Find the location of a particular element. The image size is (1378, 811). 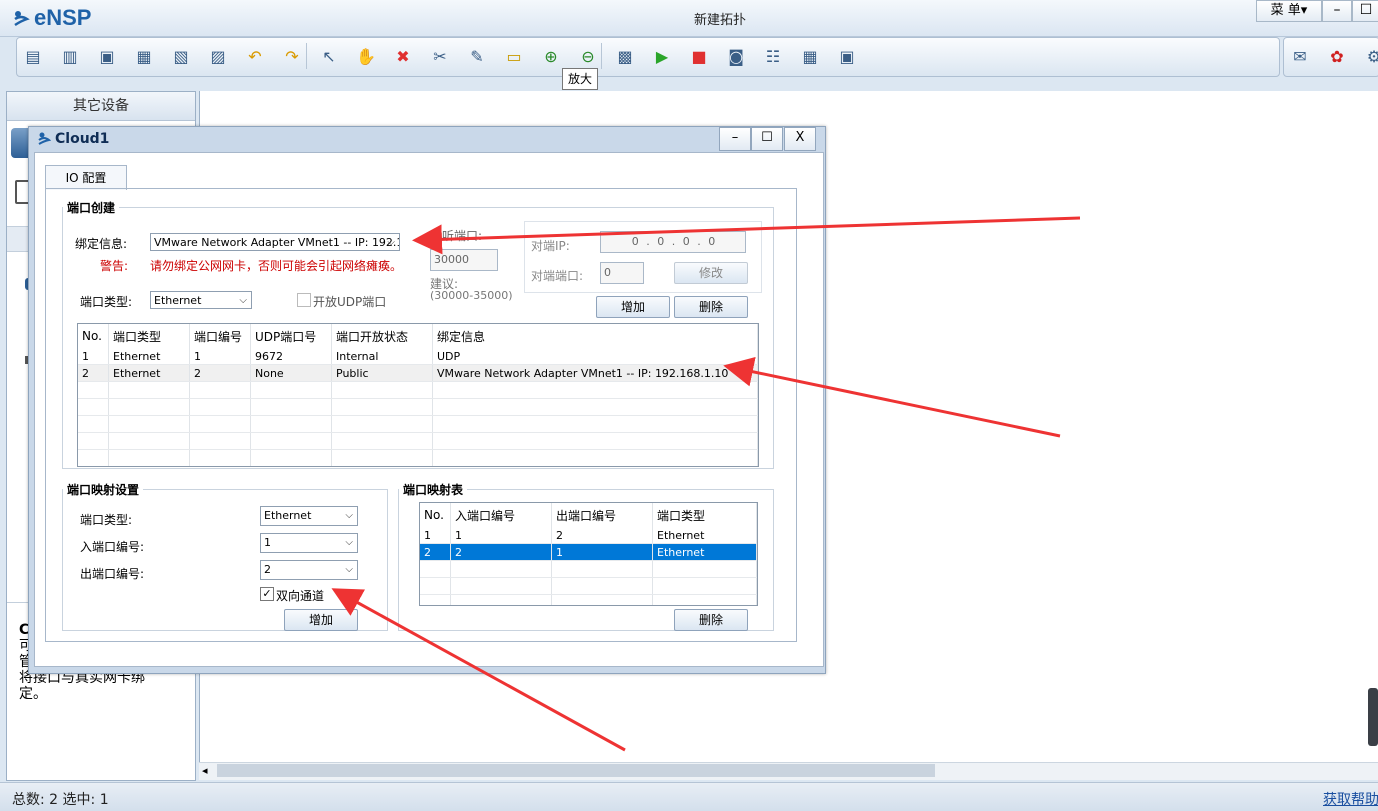

delete-mapping-button: 删除 is located at coordinates (711, 620).